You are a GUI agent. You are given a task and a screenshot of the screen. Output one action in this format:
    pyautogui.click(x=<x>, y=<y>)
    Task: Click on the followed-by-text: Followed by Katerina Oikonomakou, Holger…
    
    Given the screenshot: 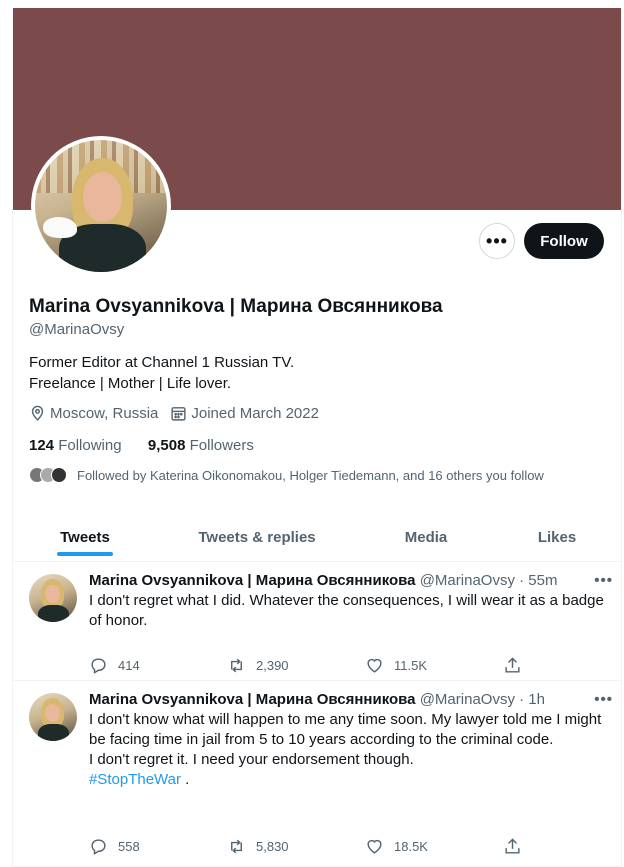 What is the action you would take?
    pyautogui.click(x=310, y=475)
    